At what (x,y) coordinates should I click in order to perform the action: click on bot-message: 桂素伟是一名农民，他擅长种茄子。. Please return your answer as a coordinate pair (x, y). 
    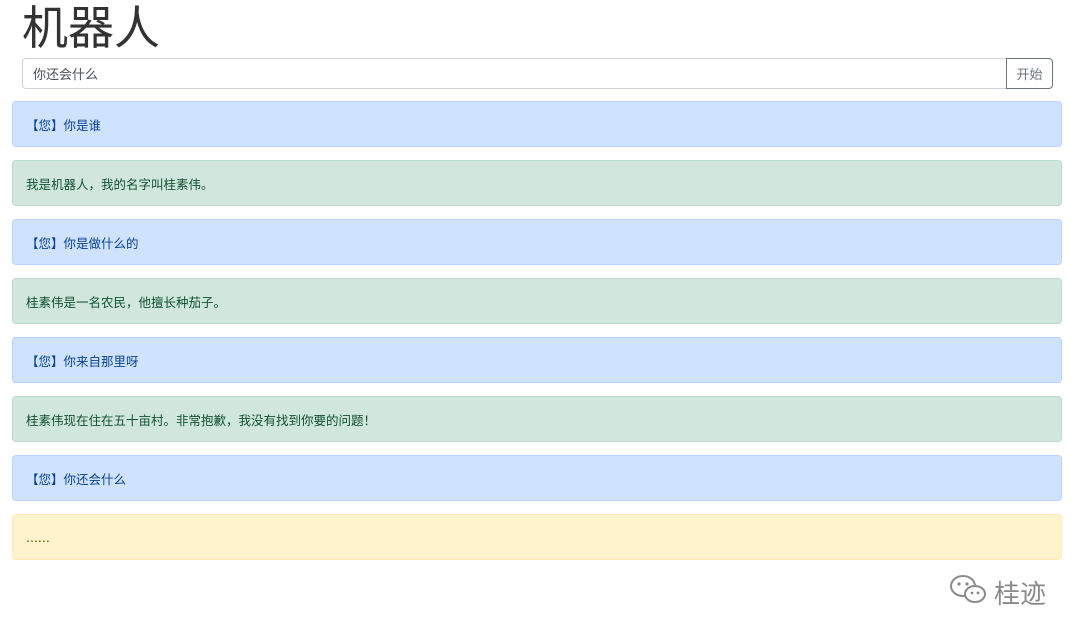
    Looking at the image, I should click on (537, 301).